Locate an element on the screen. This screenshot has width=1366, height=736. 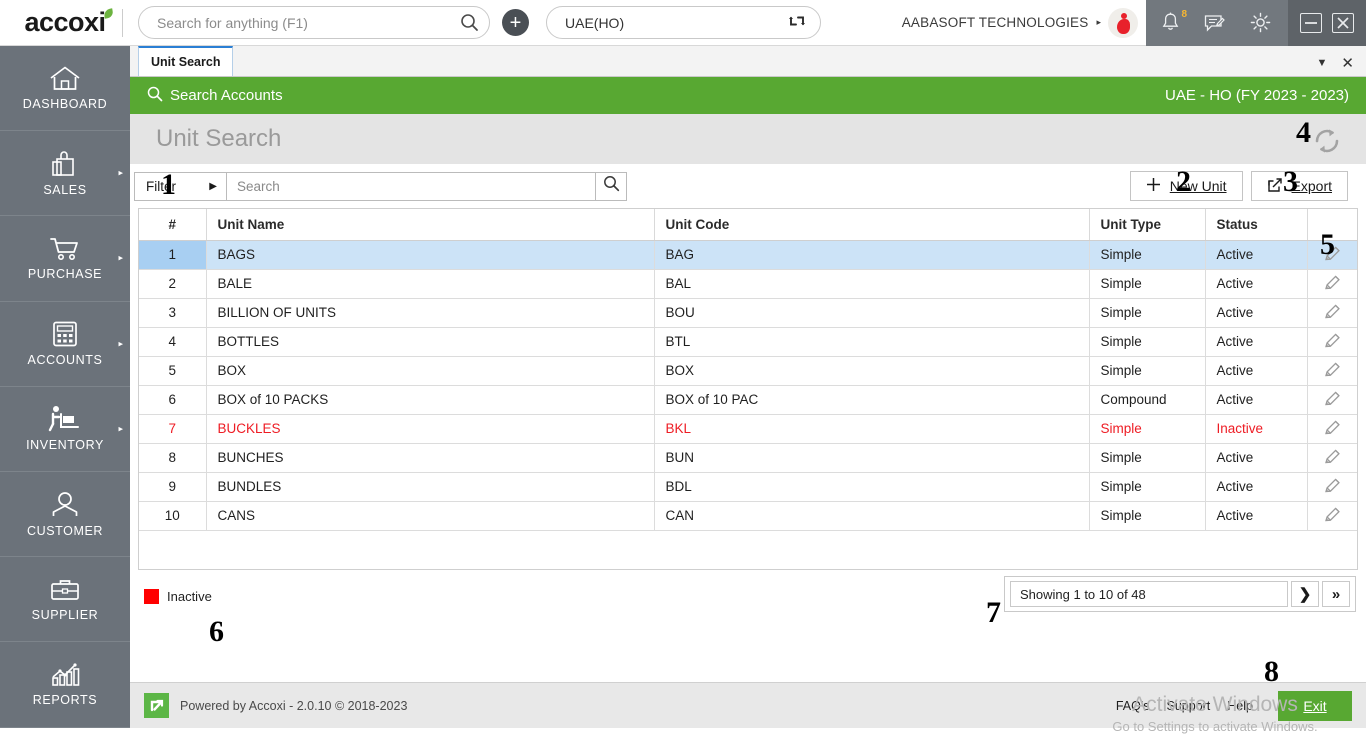
table-row: 8 BUNCHES BUN Simple Active is located at coordinates (748, 458).